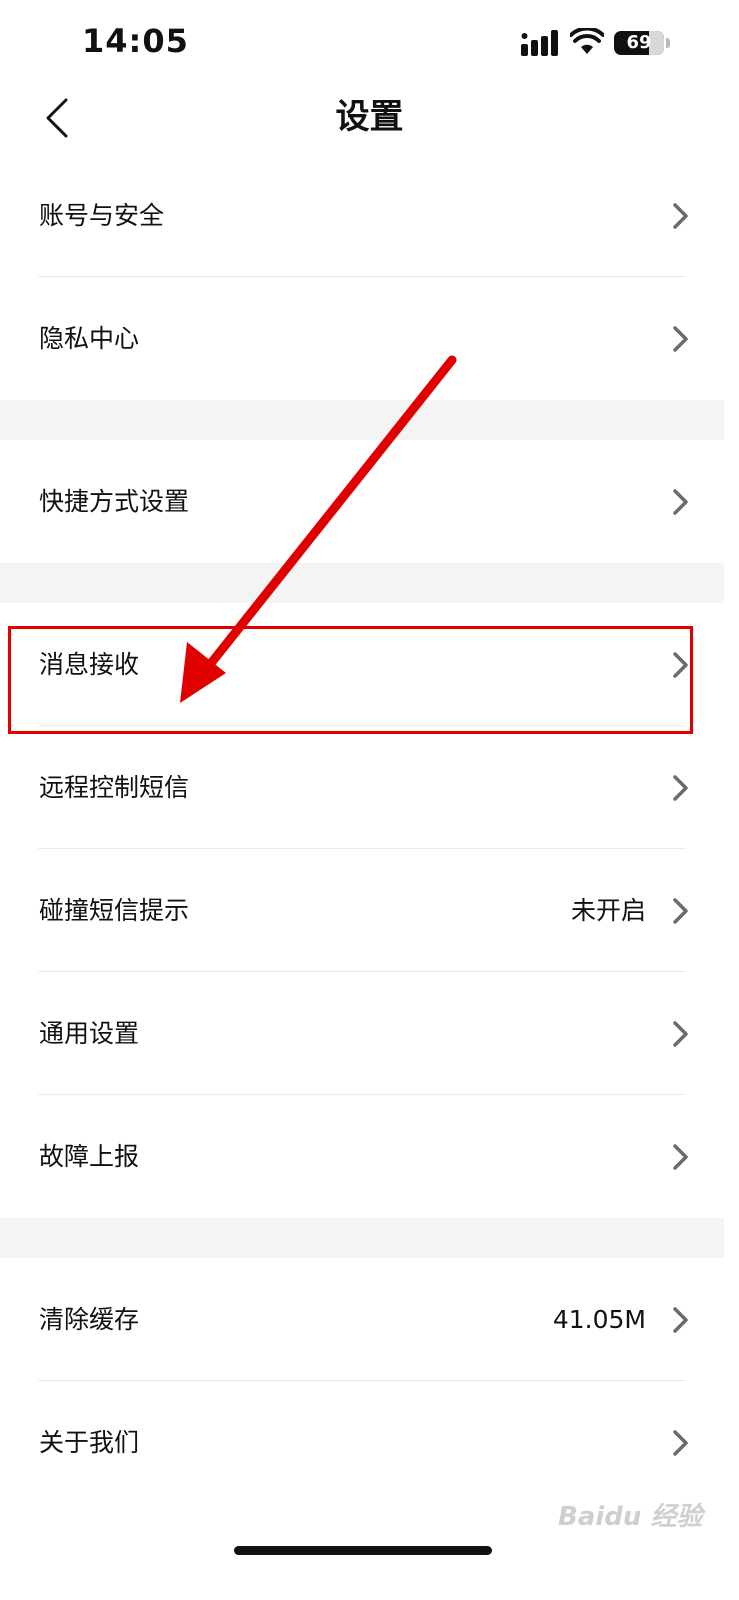  Describe the element at coordinates (114, 910) in the screenshot. I see `settings-item-label: 碰撞短信提示` at that location.